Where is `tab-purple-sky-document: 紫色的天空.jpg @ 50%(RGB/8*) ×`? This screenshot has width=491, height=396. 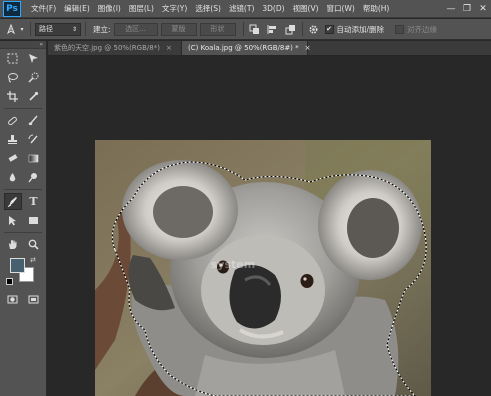 tab-purple-sky-document: 紫色的天空.jpg @ 50%(RGB/8*) × is located at coordinates (115, 48).